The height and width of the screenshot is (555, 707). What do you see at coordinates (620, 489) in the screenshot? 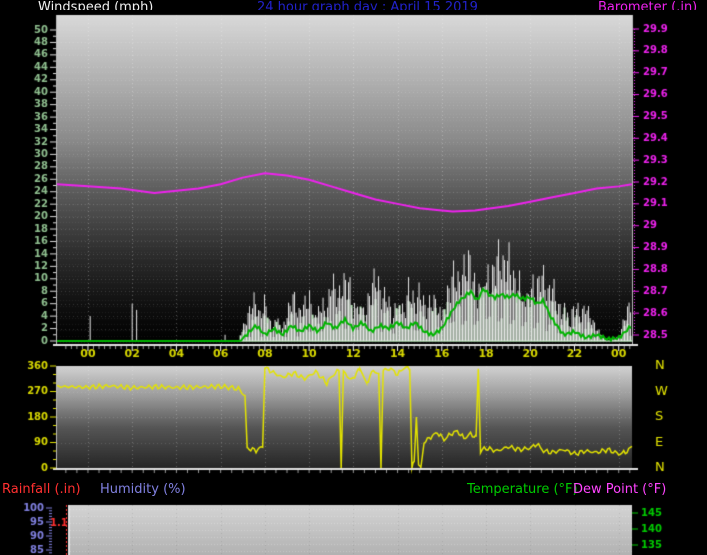
I see `dewpoint-title: Dew Point (°F)` at bounding box center [620, 489].